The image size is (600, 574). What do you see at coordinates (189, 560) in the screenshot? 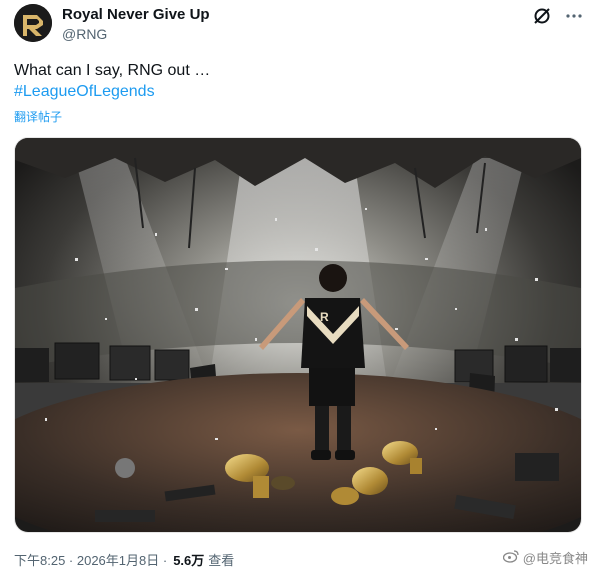
I see `views-count: 5.6万` at bounding box center [189, 560].